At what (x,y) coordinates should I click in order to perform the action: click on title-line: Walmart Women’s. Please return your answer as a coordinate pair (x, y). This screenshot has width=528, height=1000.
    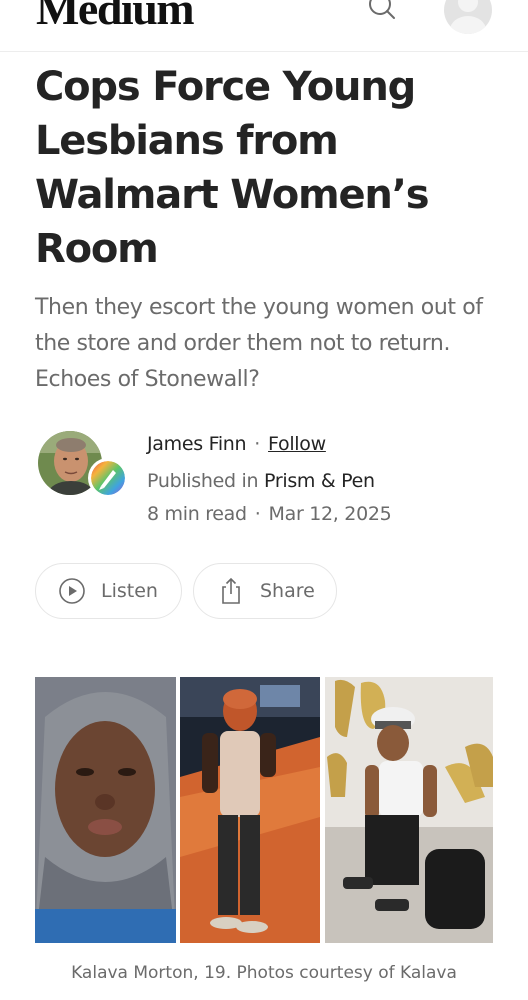
    Looking at the image, I should click on (232, 195).